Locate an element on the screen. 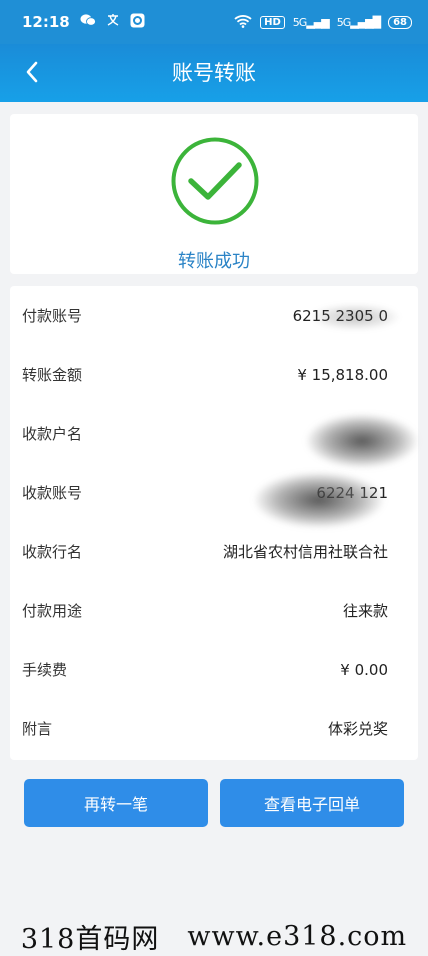 The image size is (428, 956). detail-value: 湖北省农村信用社联合社 is located at coordinates (305, 552).